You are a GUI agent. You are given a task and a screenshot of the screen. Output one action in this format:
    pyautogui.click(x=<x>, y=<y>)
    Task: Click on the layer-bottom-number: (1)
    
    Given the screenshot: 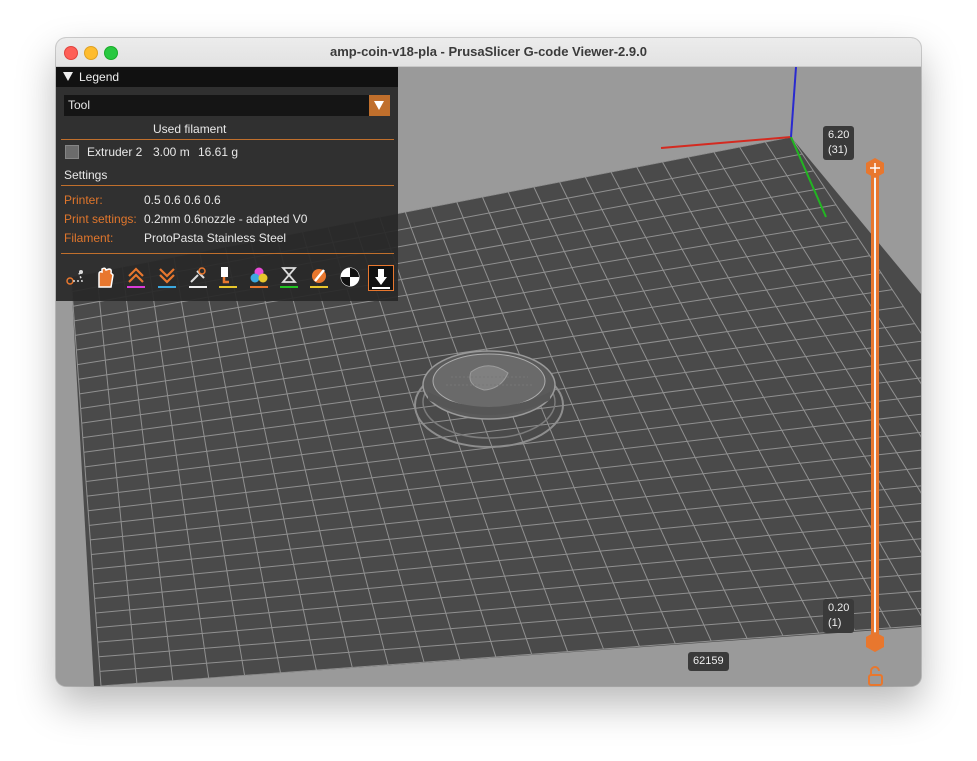 What is the action you would take?
    pyautogui.click(x=835, y=623)
    